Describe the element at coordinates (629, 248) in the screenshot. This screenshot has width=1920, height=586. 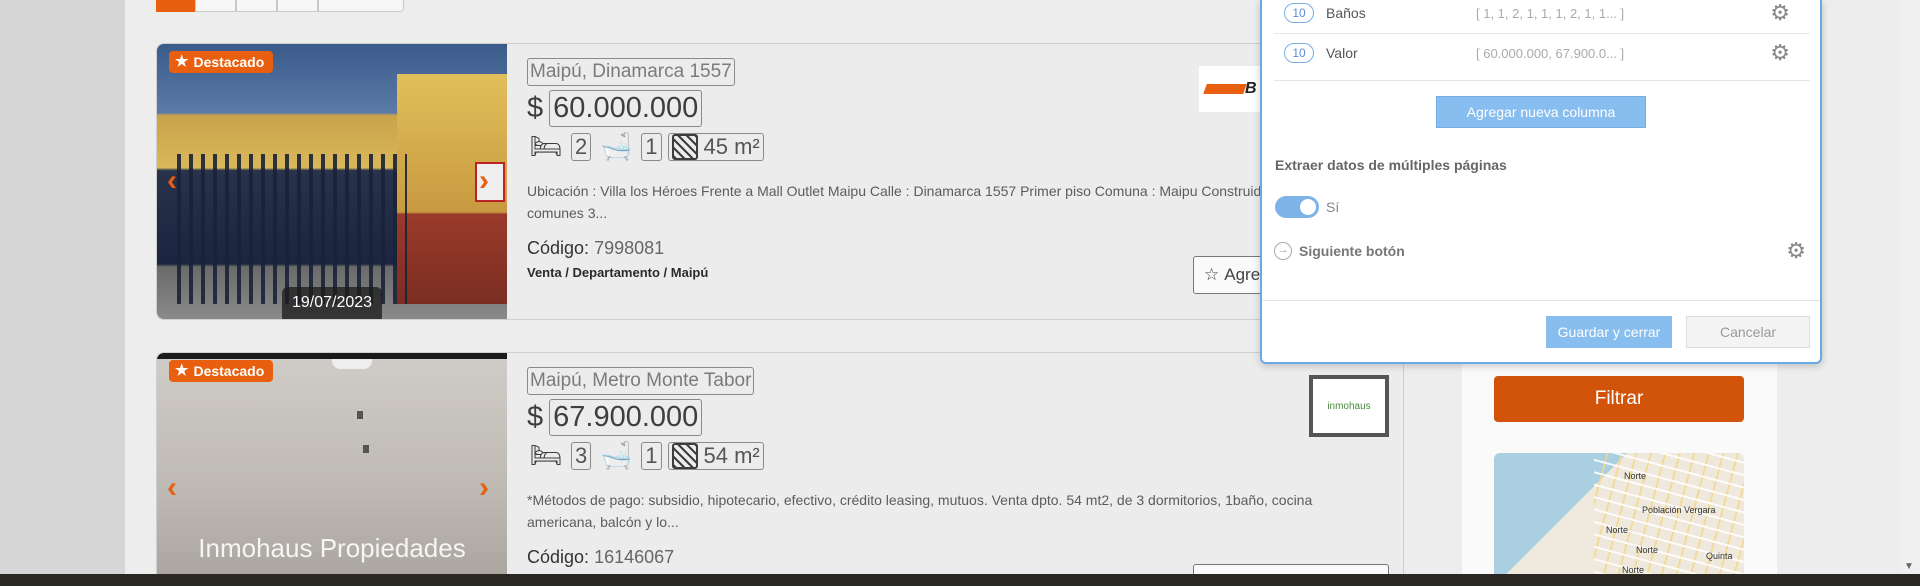
I see `code-value: 7998081` at that location.